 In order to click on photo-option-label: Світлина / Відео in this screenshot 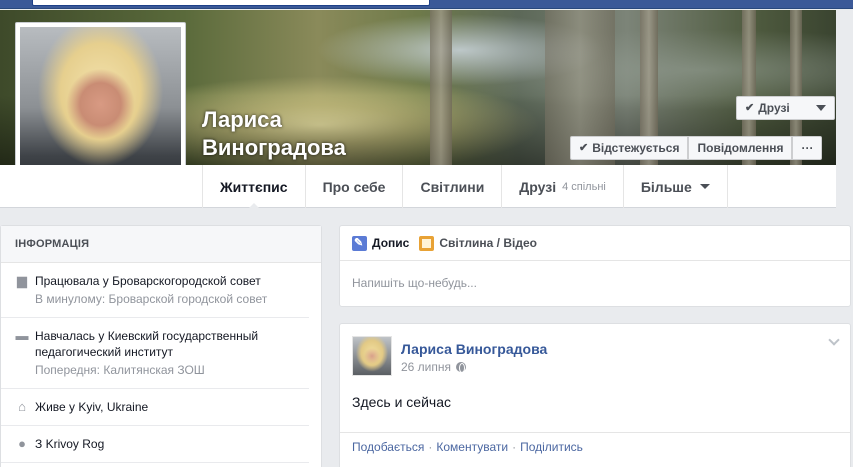, I will do `click(488, 243)`.